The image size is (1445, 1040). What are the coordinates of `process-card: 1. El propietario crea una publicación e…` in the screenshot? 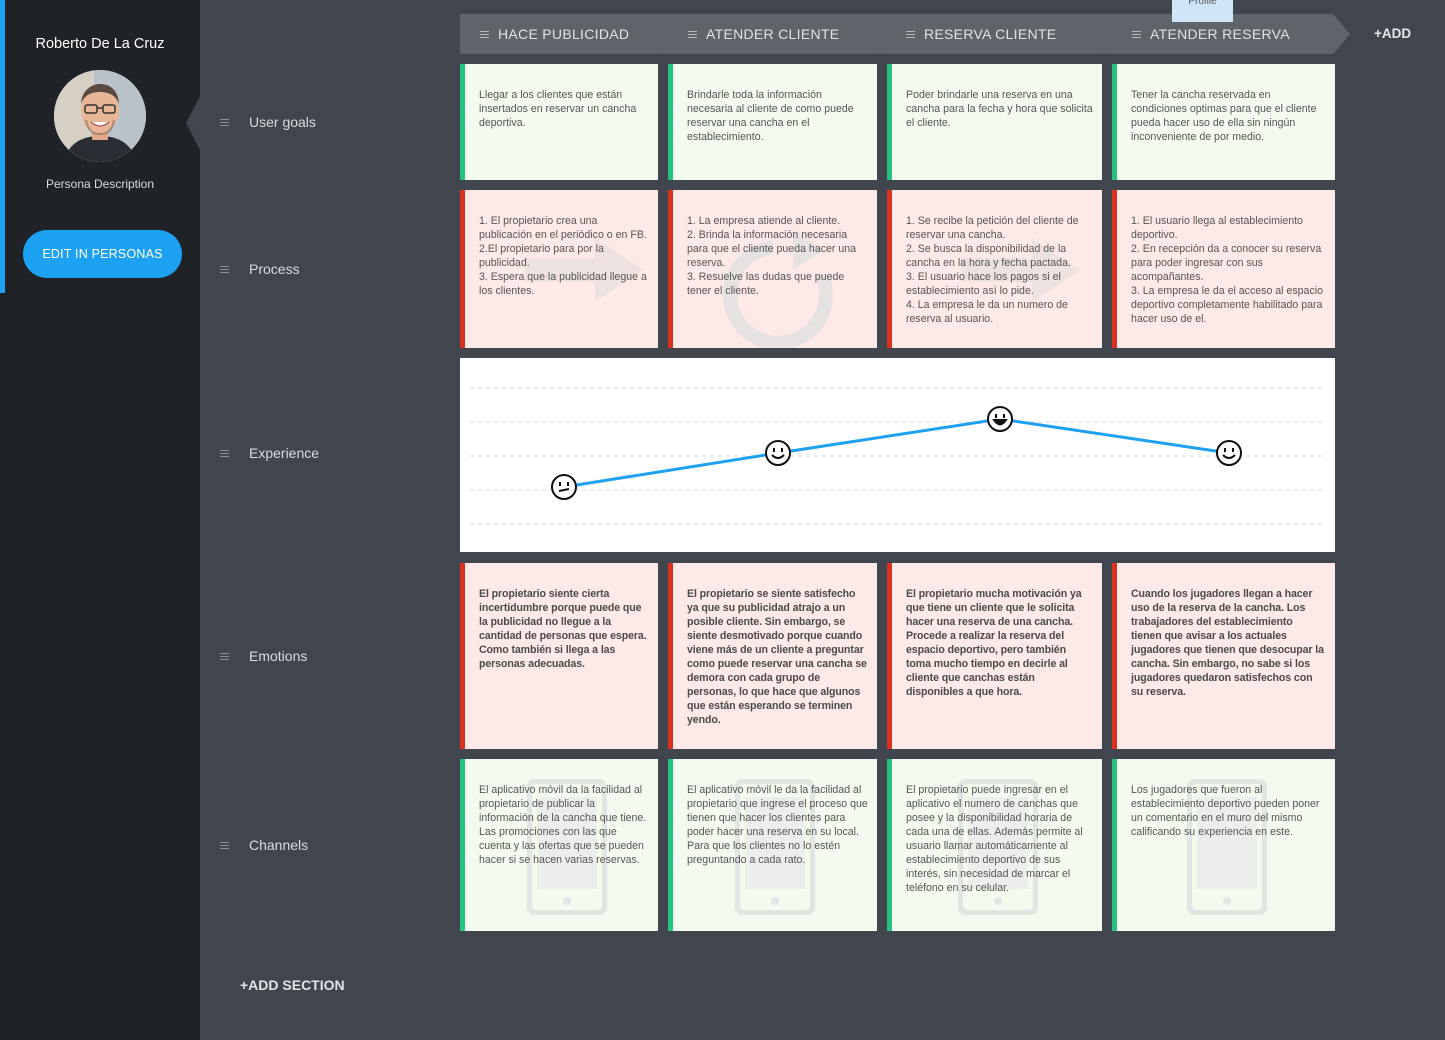 It's located at (559, 269).